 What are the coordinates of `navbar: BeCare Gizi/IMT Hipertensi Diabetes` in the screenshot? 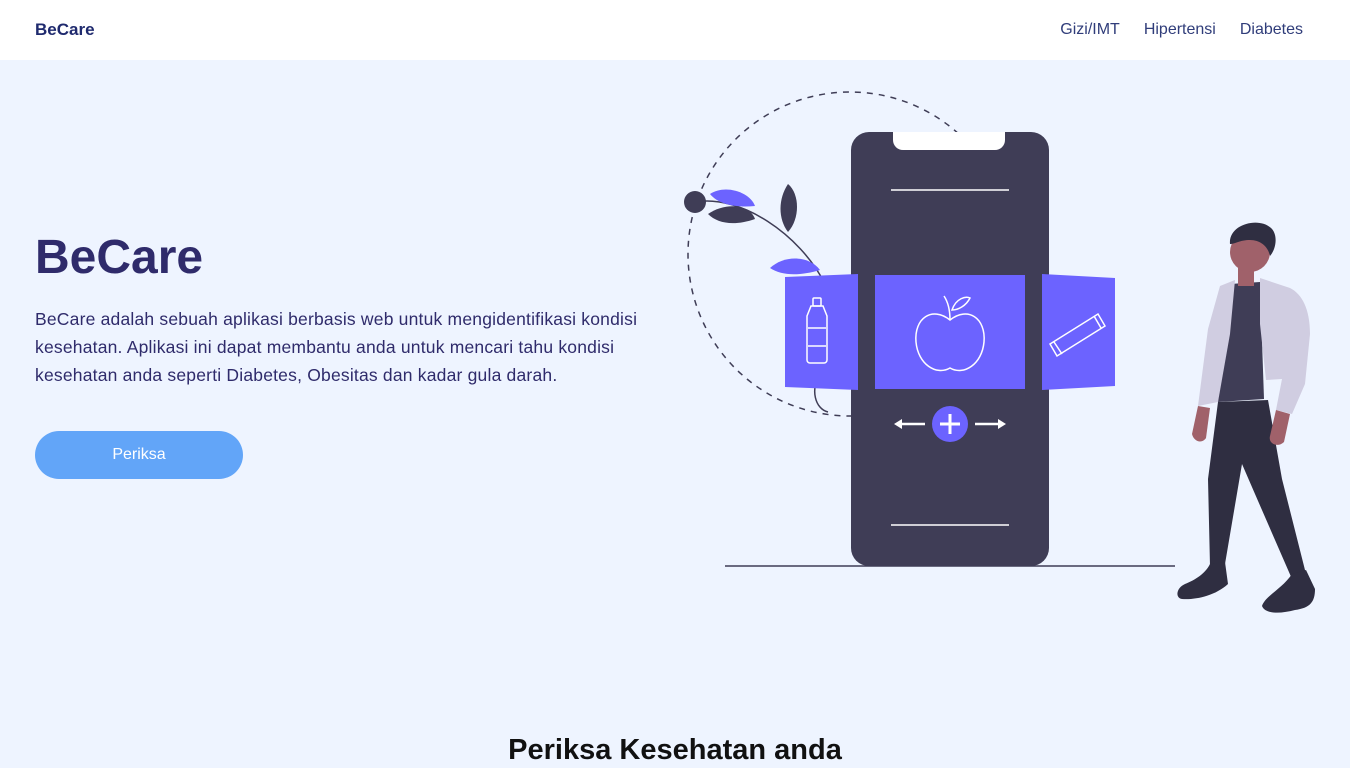 It's located at (675, 30).